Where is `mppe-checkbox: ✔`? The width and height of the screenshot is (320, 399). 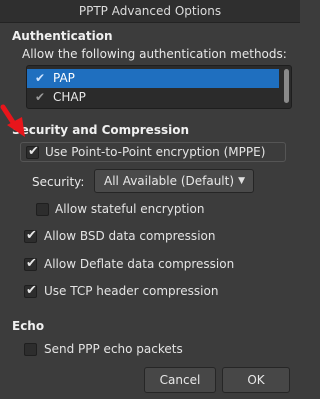 mppe-checkbox: ✔ is located at coordinates (32, 151).